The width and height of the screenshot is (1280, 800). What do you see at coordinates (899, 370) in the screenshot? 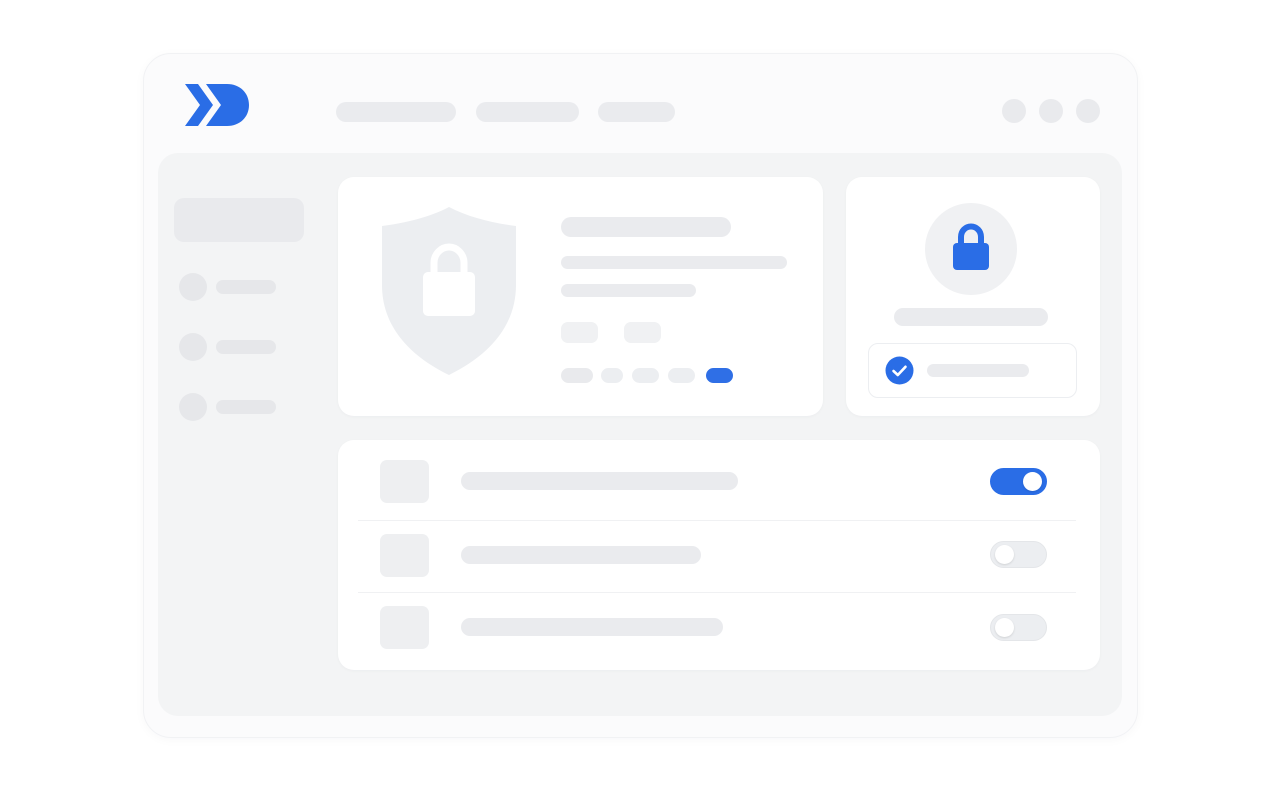
I see `check-circle-icon` at bounding box center [899, 370].